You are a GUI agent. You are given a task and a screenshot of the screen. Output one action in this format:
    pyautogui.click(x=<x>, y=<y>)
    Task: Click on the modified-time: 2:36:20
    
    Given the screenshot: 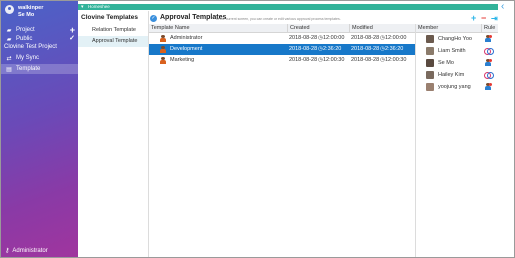 What is the action you would take?
    pyautogui.click(x=394, y=49)
    